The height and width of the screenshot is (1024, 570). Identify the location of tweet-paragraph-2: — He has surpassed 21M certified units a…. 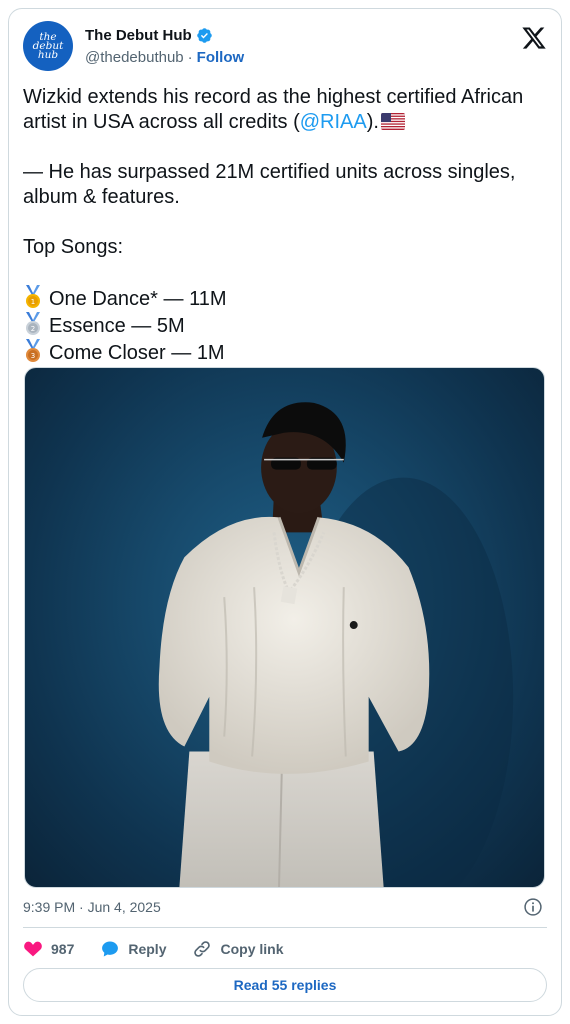
(272, 184).